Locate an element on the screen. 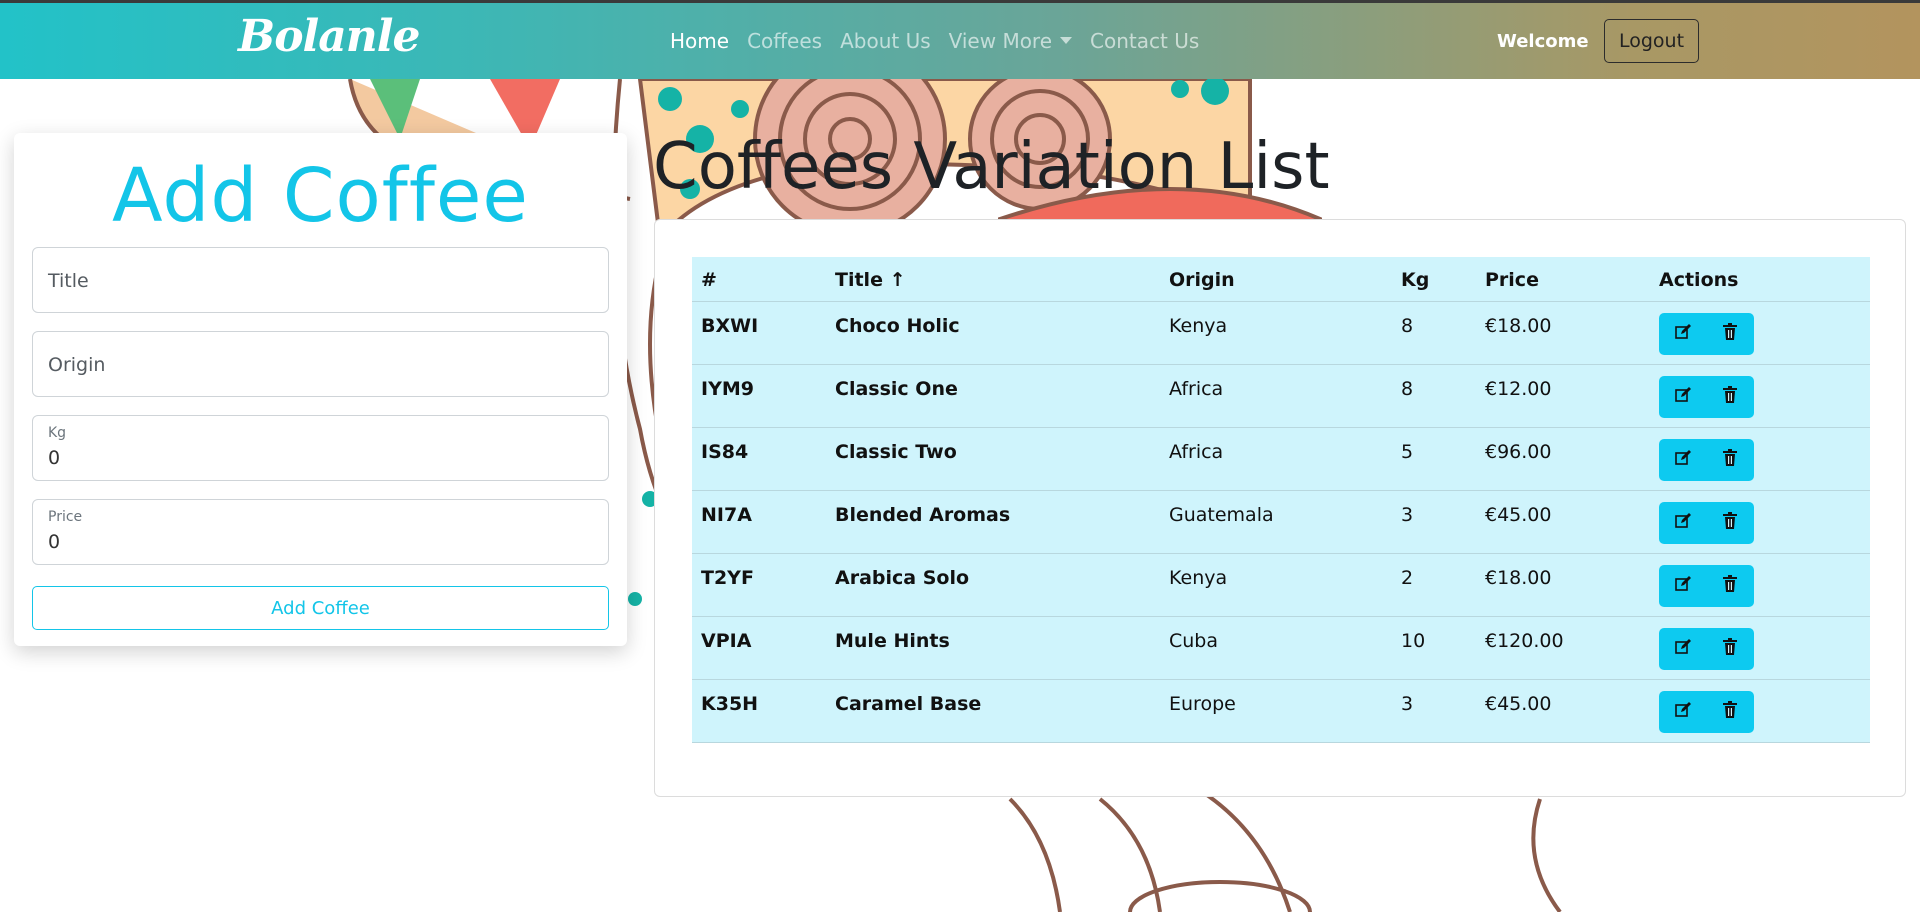 Image resolution: width=1920 pixels, height=912 pixels. origin-input: Origin is located at coordinates (320, 364).